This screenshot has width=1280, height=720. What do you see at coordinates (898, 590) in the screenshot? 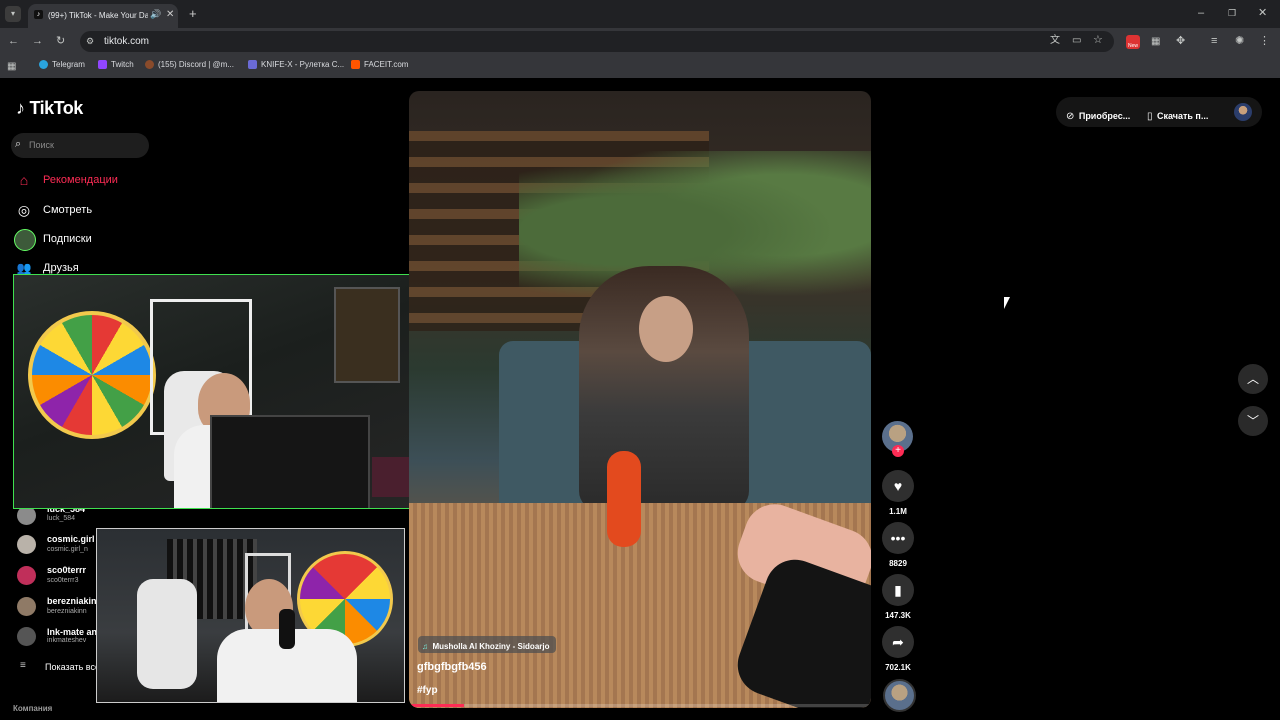
I see `bookmark-button: ▮` at bounding box center [898, 590].